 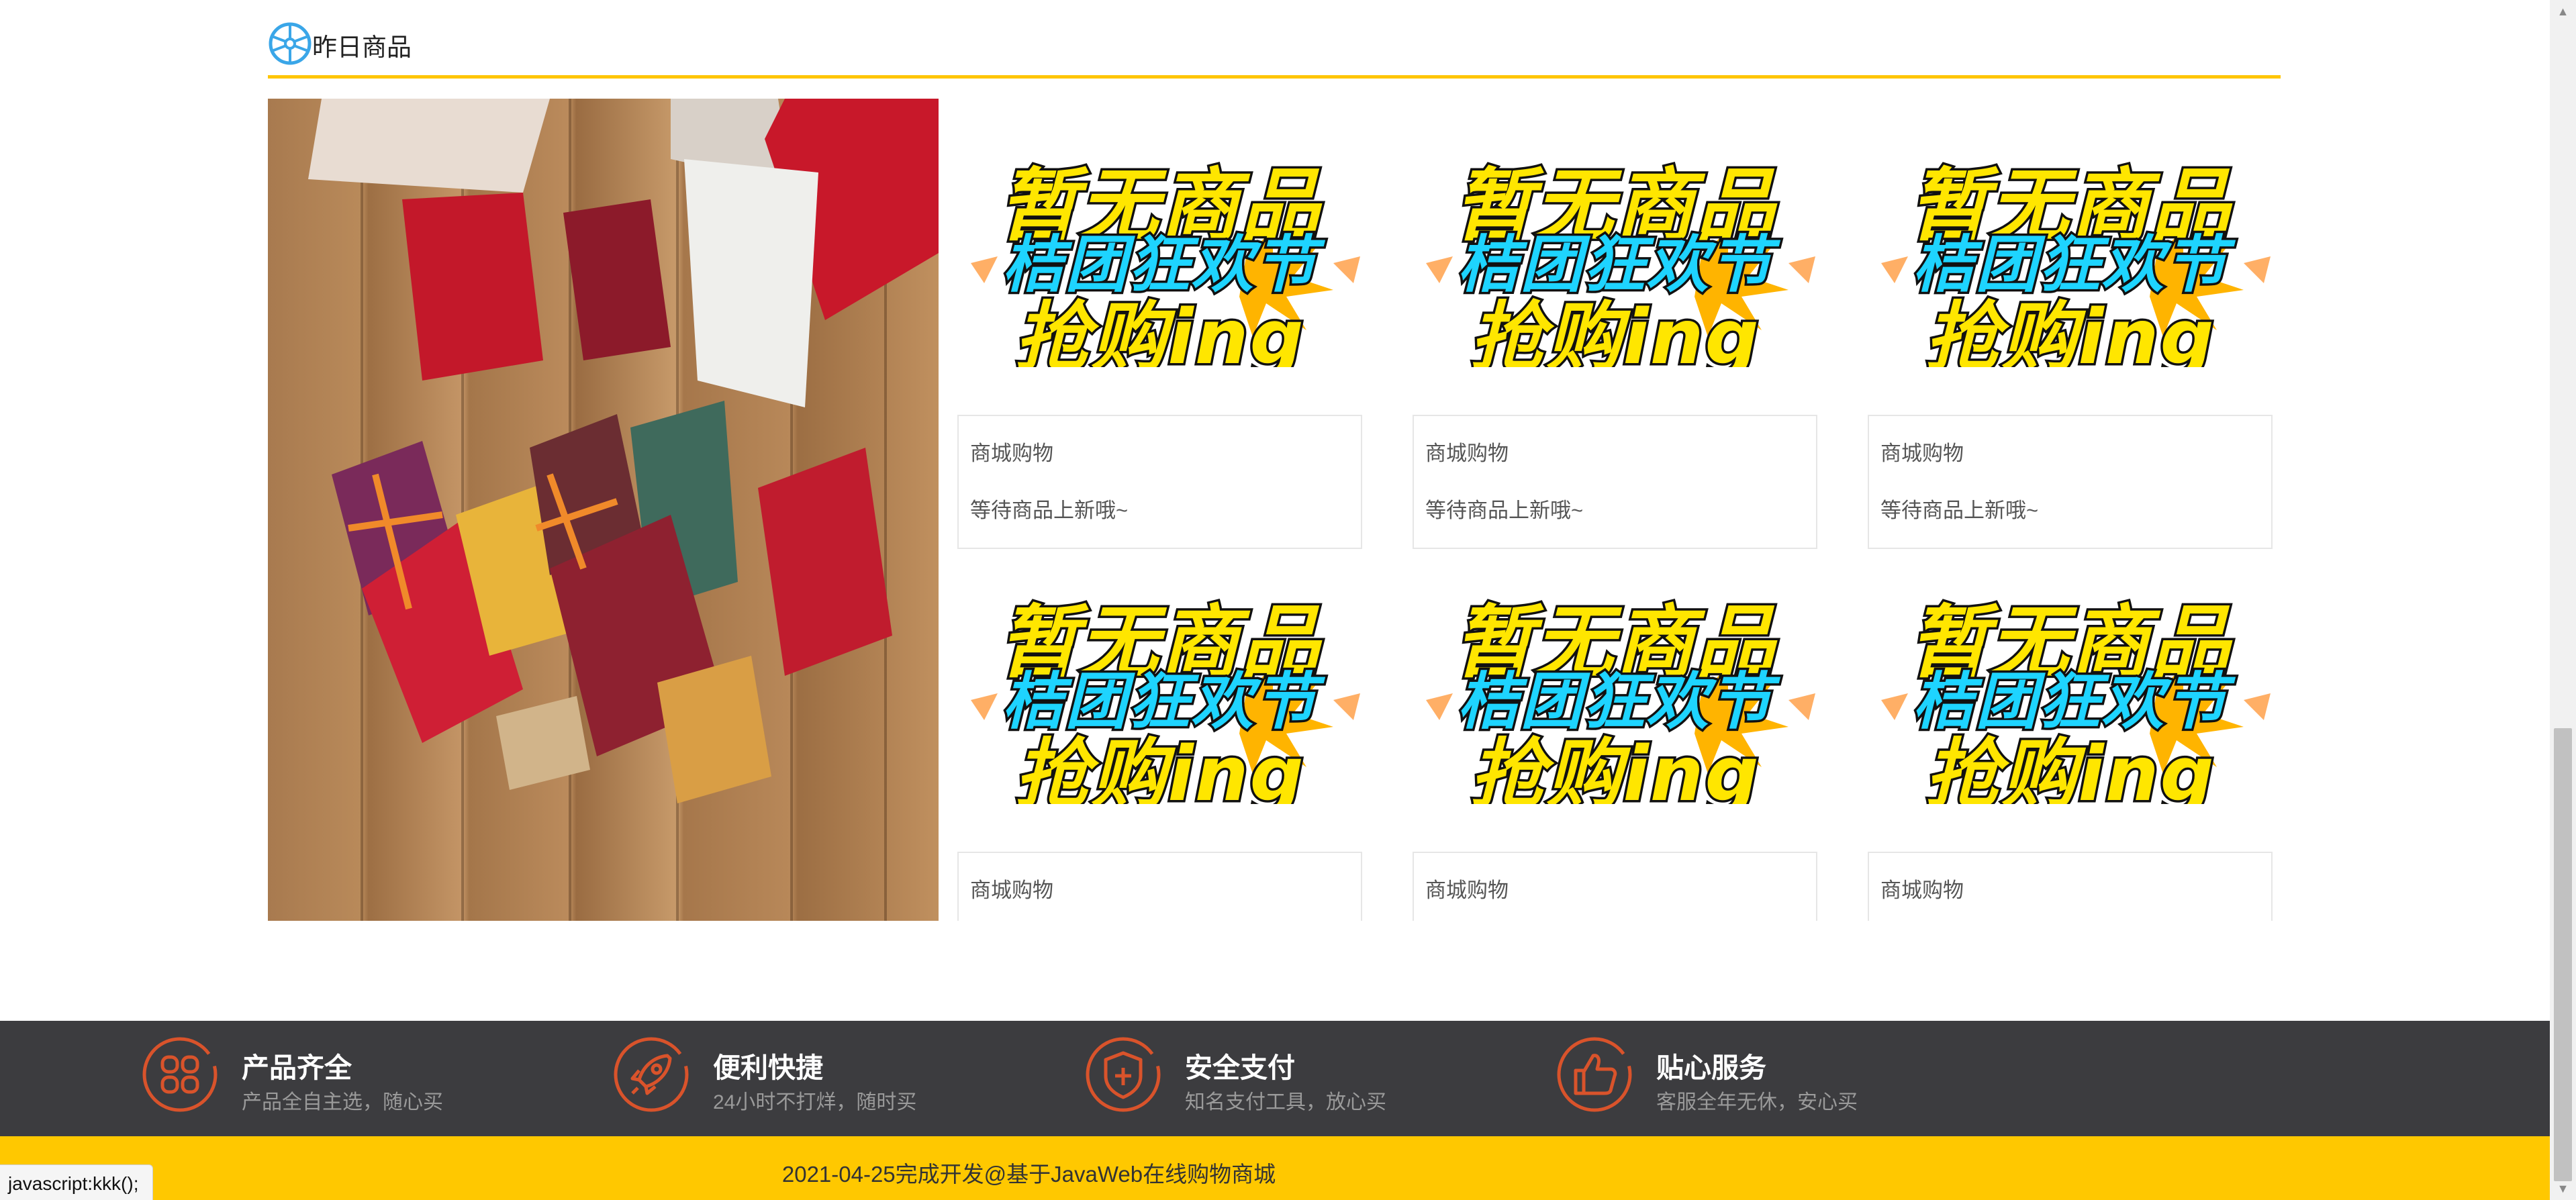 What do you see at coordinates (815, 1102) in the screenshot?
I see `feature-subtitle: 24小时不打烊，随时买` at bounding box center [815, 1102].